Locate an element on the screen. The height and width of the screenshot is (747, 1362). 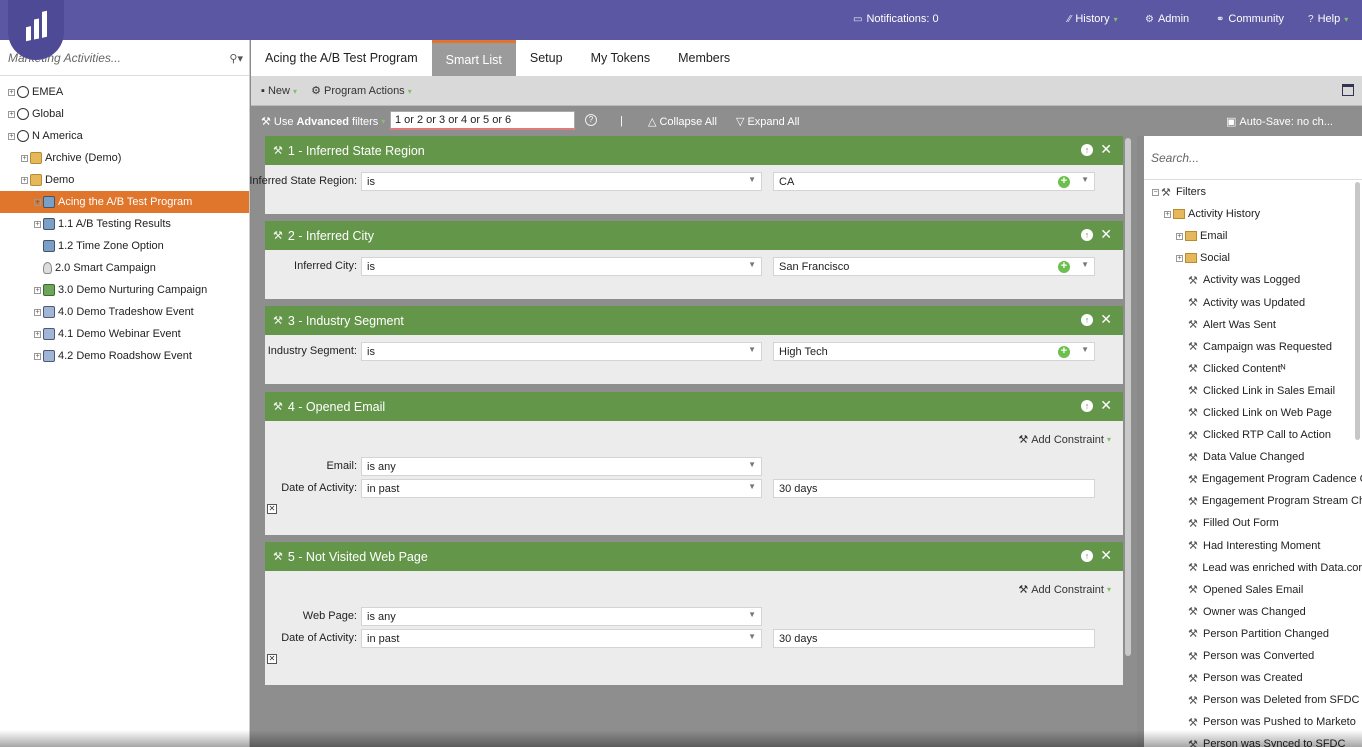
filter-search-input is located at coordinates (1241, 157).